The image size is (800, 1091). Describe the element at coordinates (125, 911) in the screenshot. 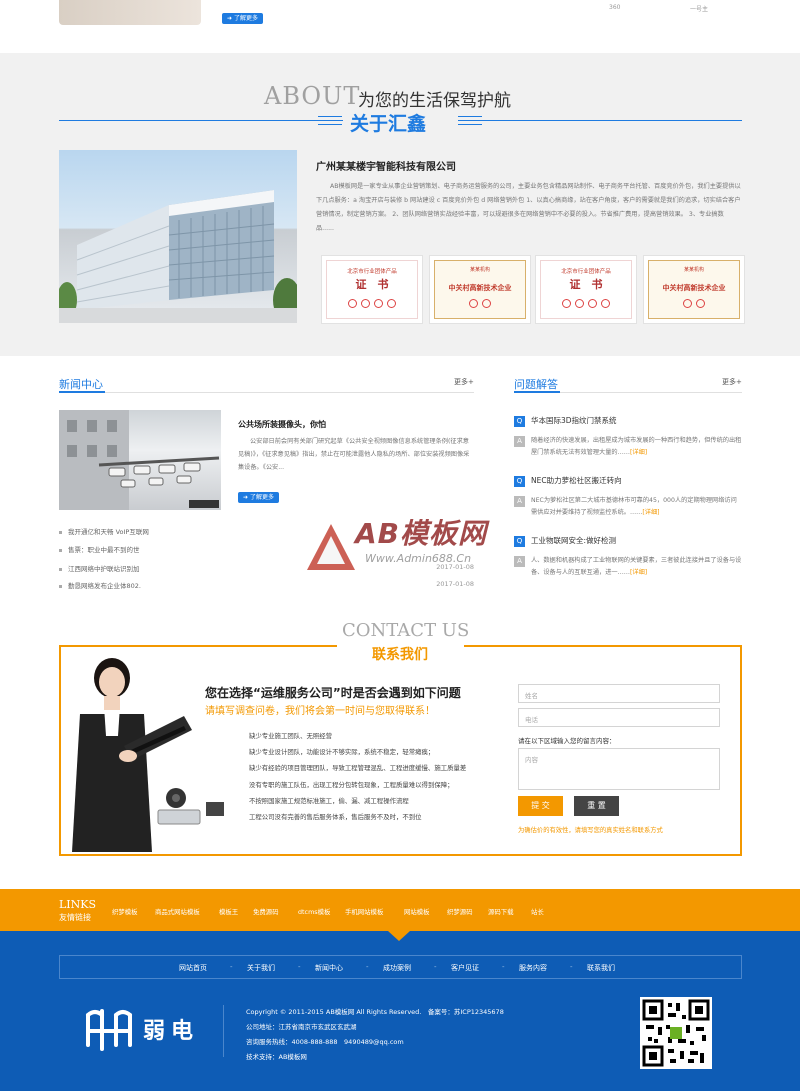

I see `friend-link: 织梦模板` at that location.